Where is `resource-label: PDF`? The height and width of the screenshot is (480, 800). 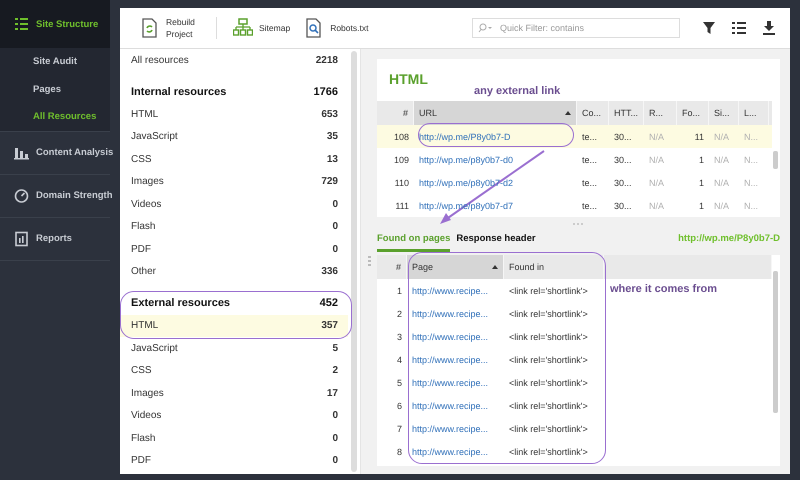
resource-label: PDF is located at coordinates (141, 249).